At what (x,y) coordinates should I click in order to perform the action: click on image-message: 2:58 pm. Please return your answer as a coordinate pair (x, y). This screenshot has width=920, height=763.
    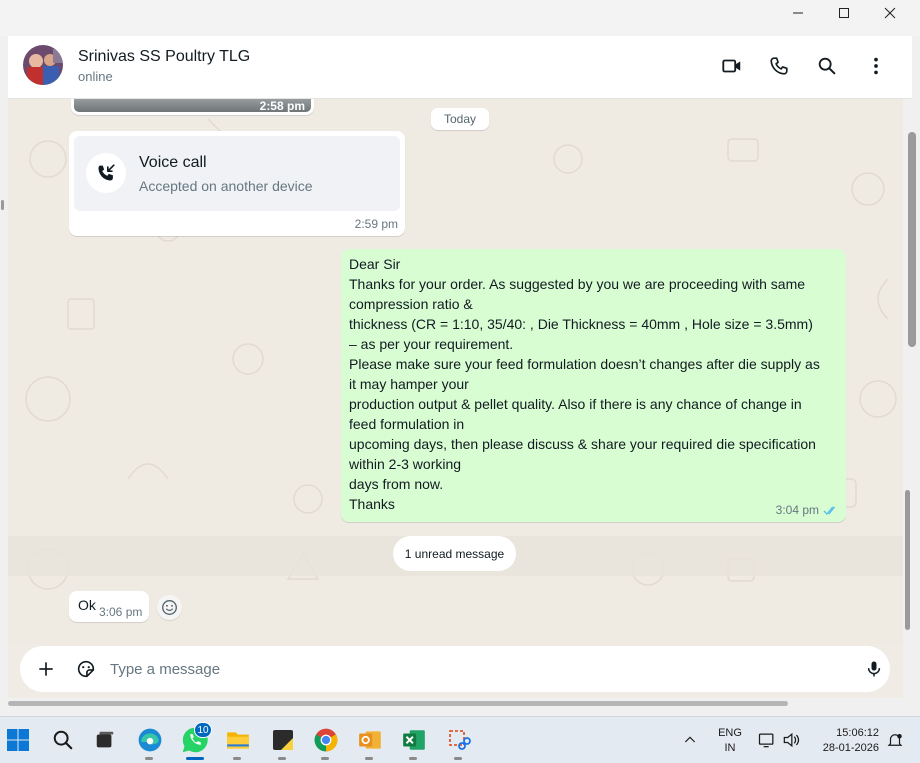
    Looking at the image, I should click on (192, 107).